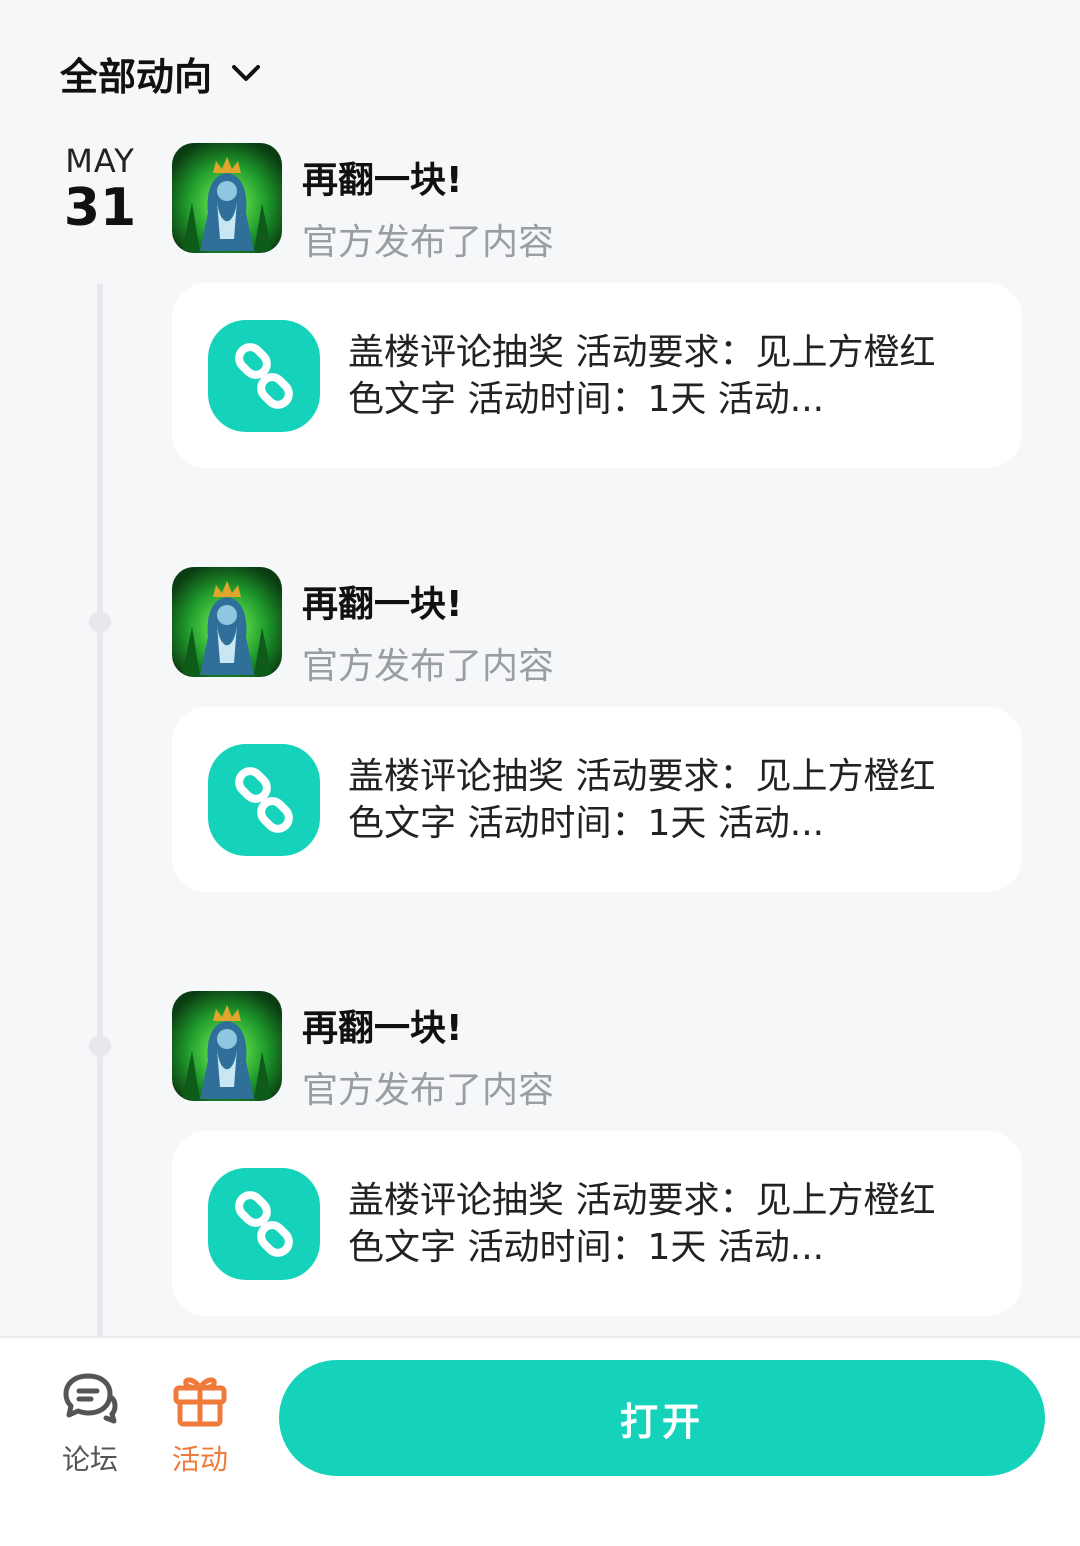 Image resolution: width=1080 pixels, height=1546 pixels. I want to click on nav-forum: 论坛, so click(90, 1423).